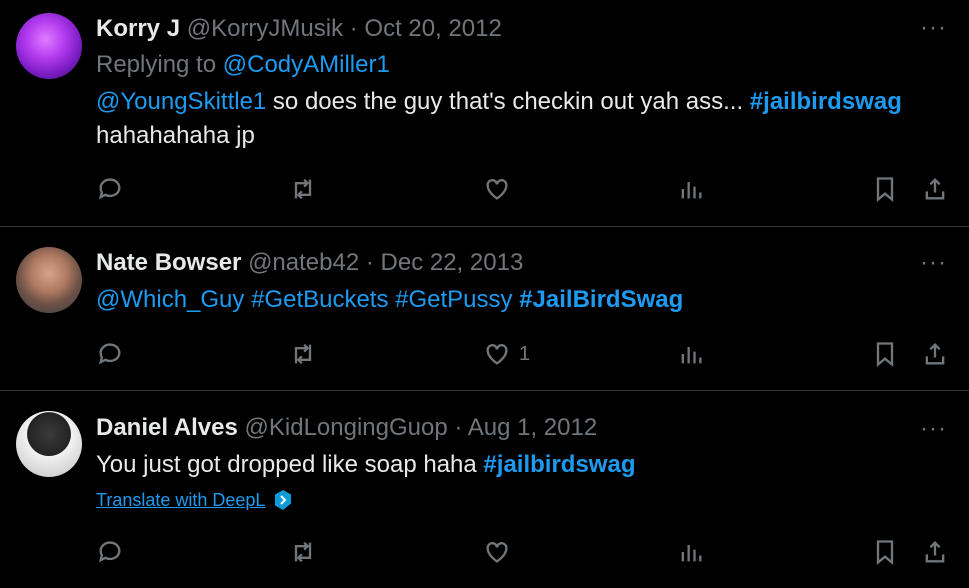 The width and height of the screenshot is (969, 588). I want to click on timestamp: Dec 22, 2013, so click(452, 262).